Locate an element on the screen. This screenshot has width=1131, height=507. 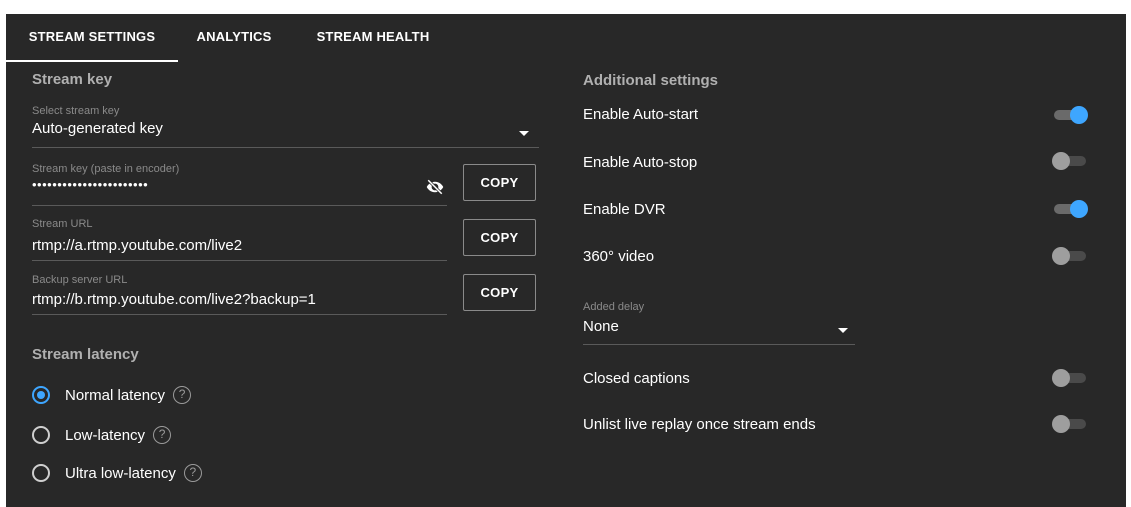
360-video-label: 360° video is located at coordinates (619, 256).